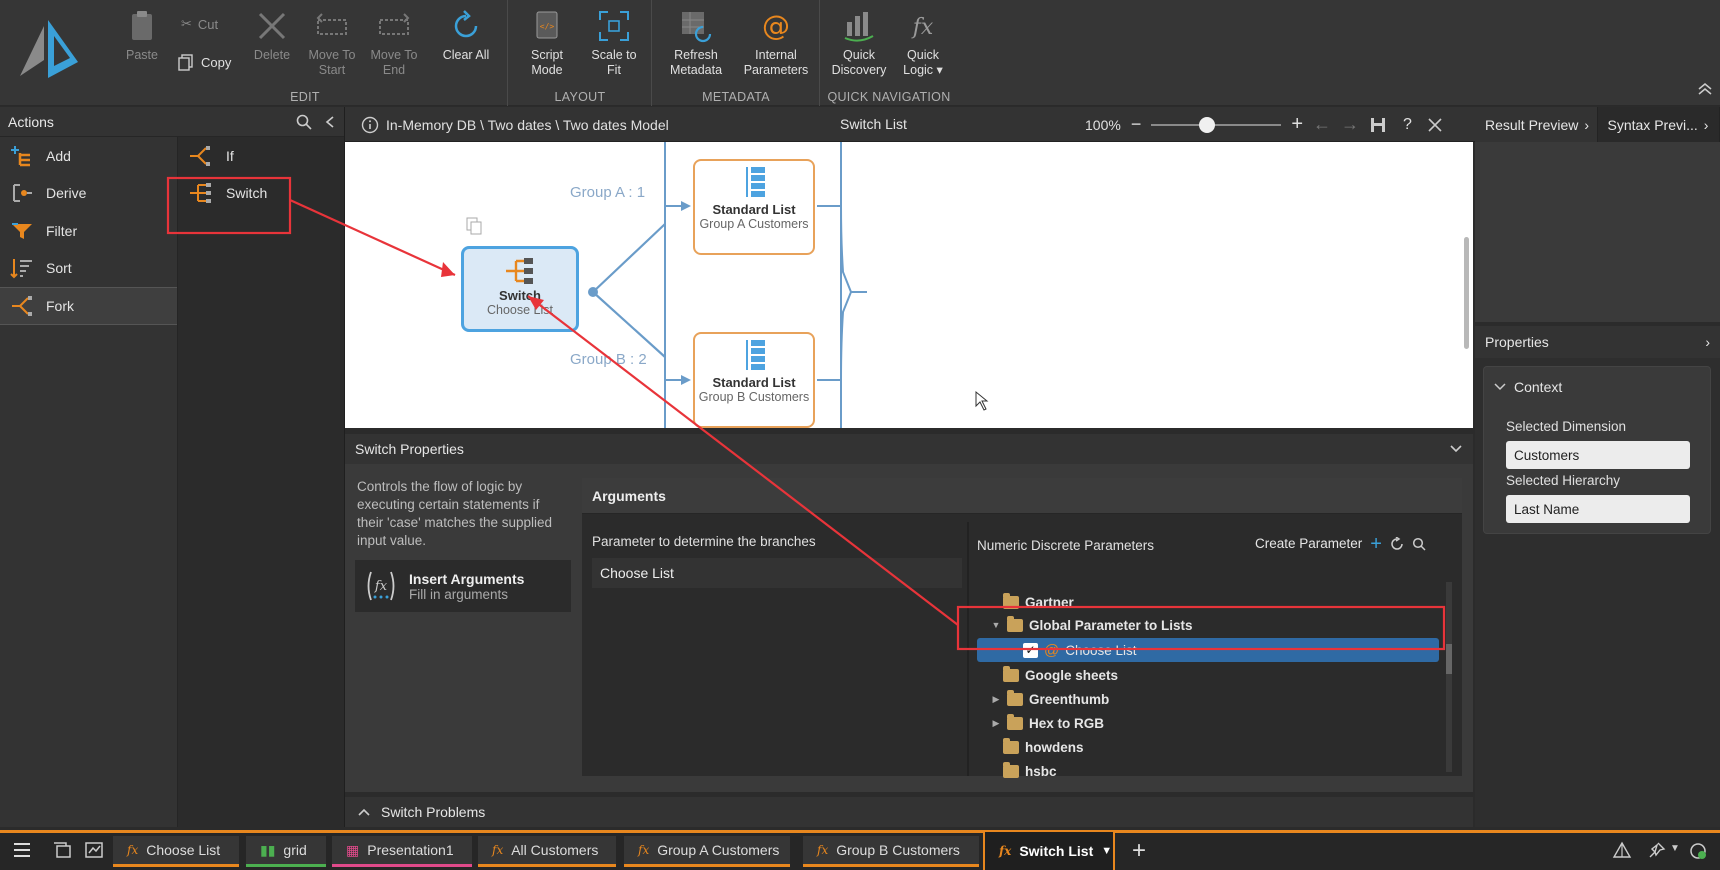  What do you see at coordinates (1038, 602) in the screenshot?
I see `tree-folder: Gartner` at bounding box center [1038, 602].